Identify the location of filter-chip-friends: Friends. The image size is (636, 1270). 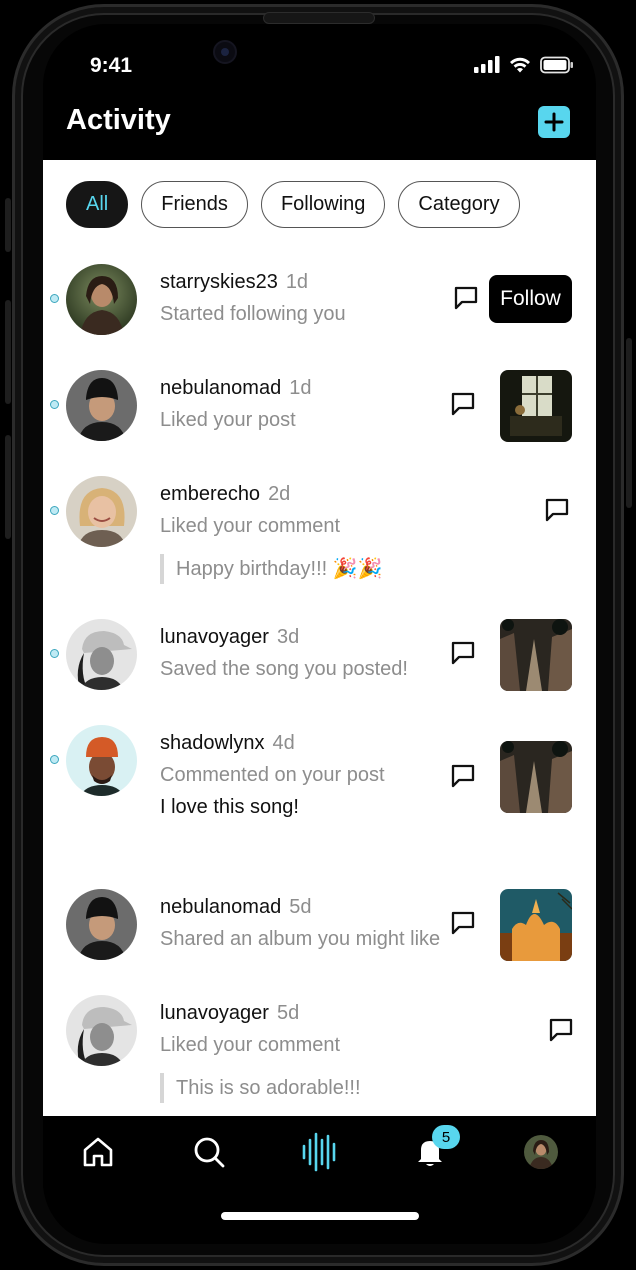
(194, 204).